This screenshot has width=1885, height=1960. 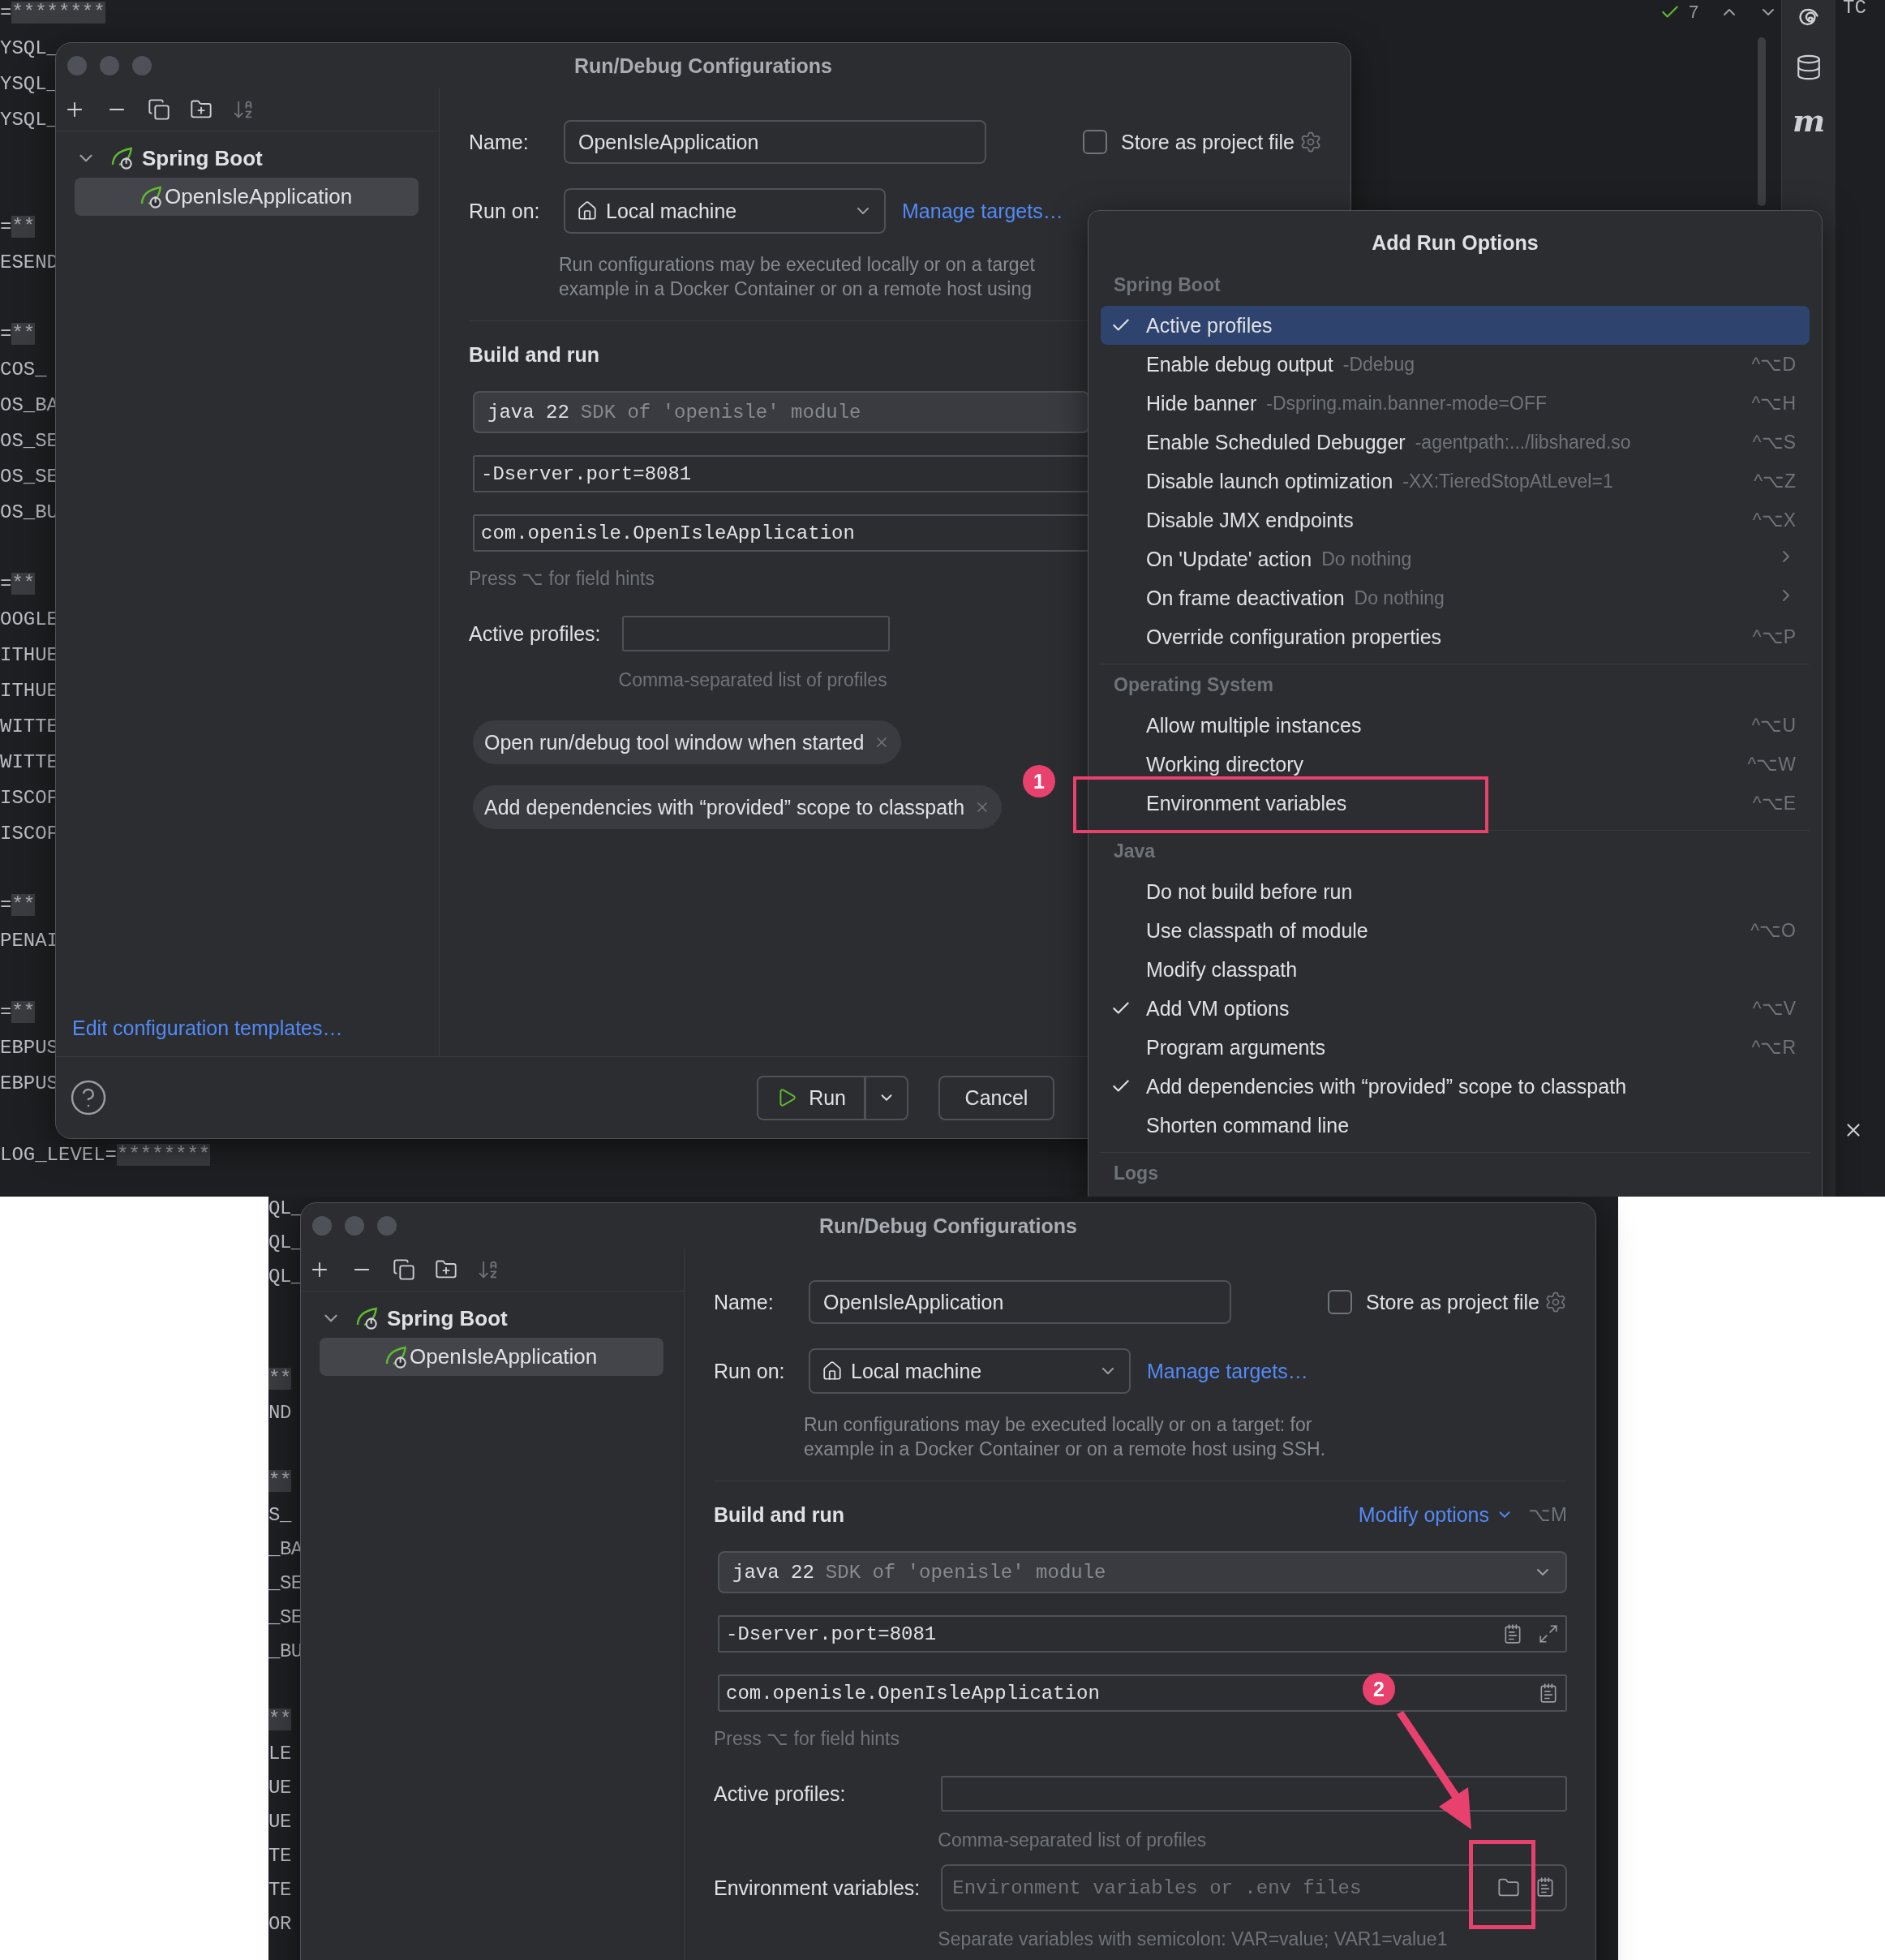 What do you see at coordinates (1508, 481) in the screenshot?
I see `option-hint: -XX:TieredStopAtLevel=1` at bounding box center [1508, 481].